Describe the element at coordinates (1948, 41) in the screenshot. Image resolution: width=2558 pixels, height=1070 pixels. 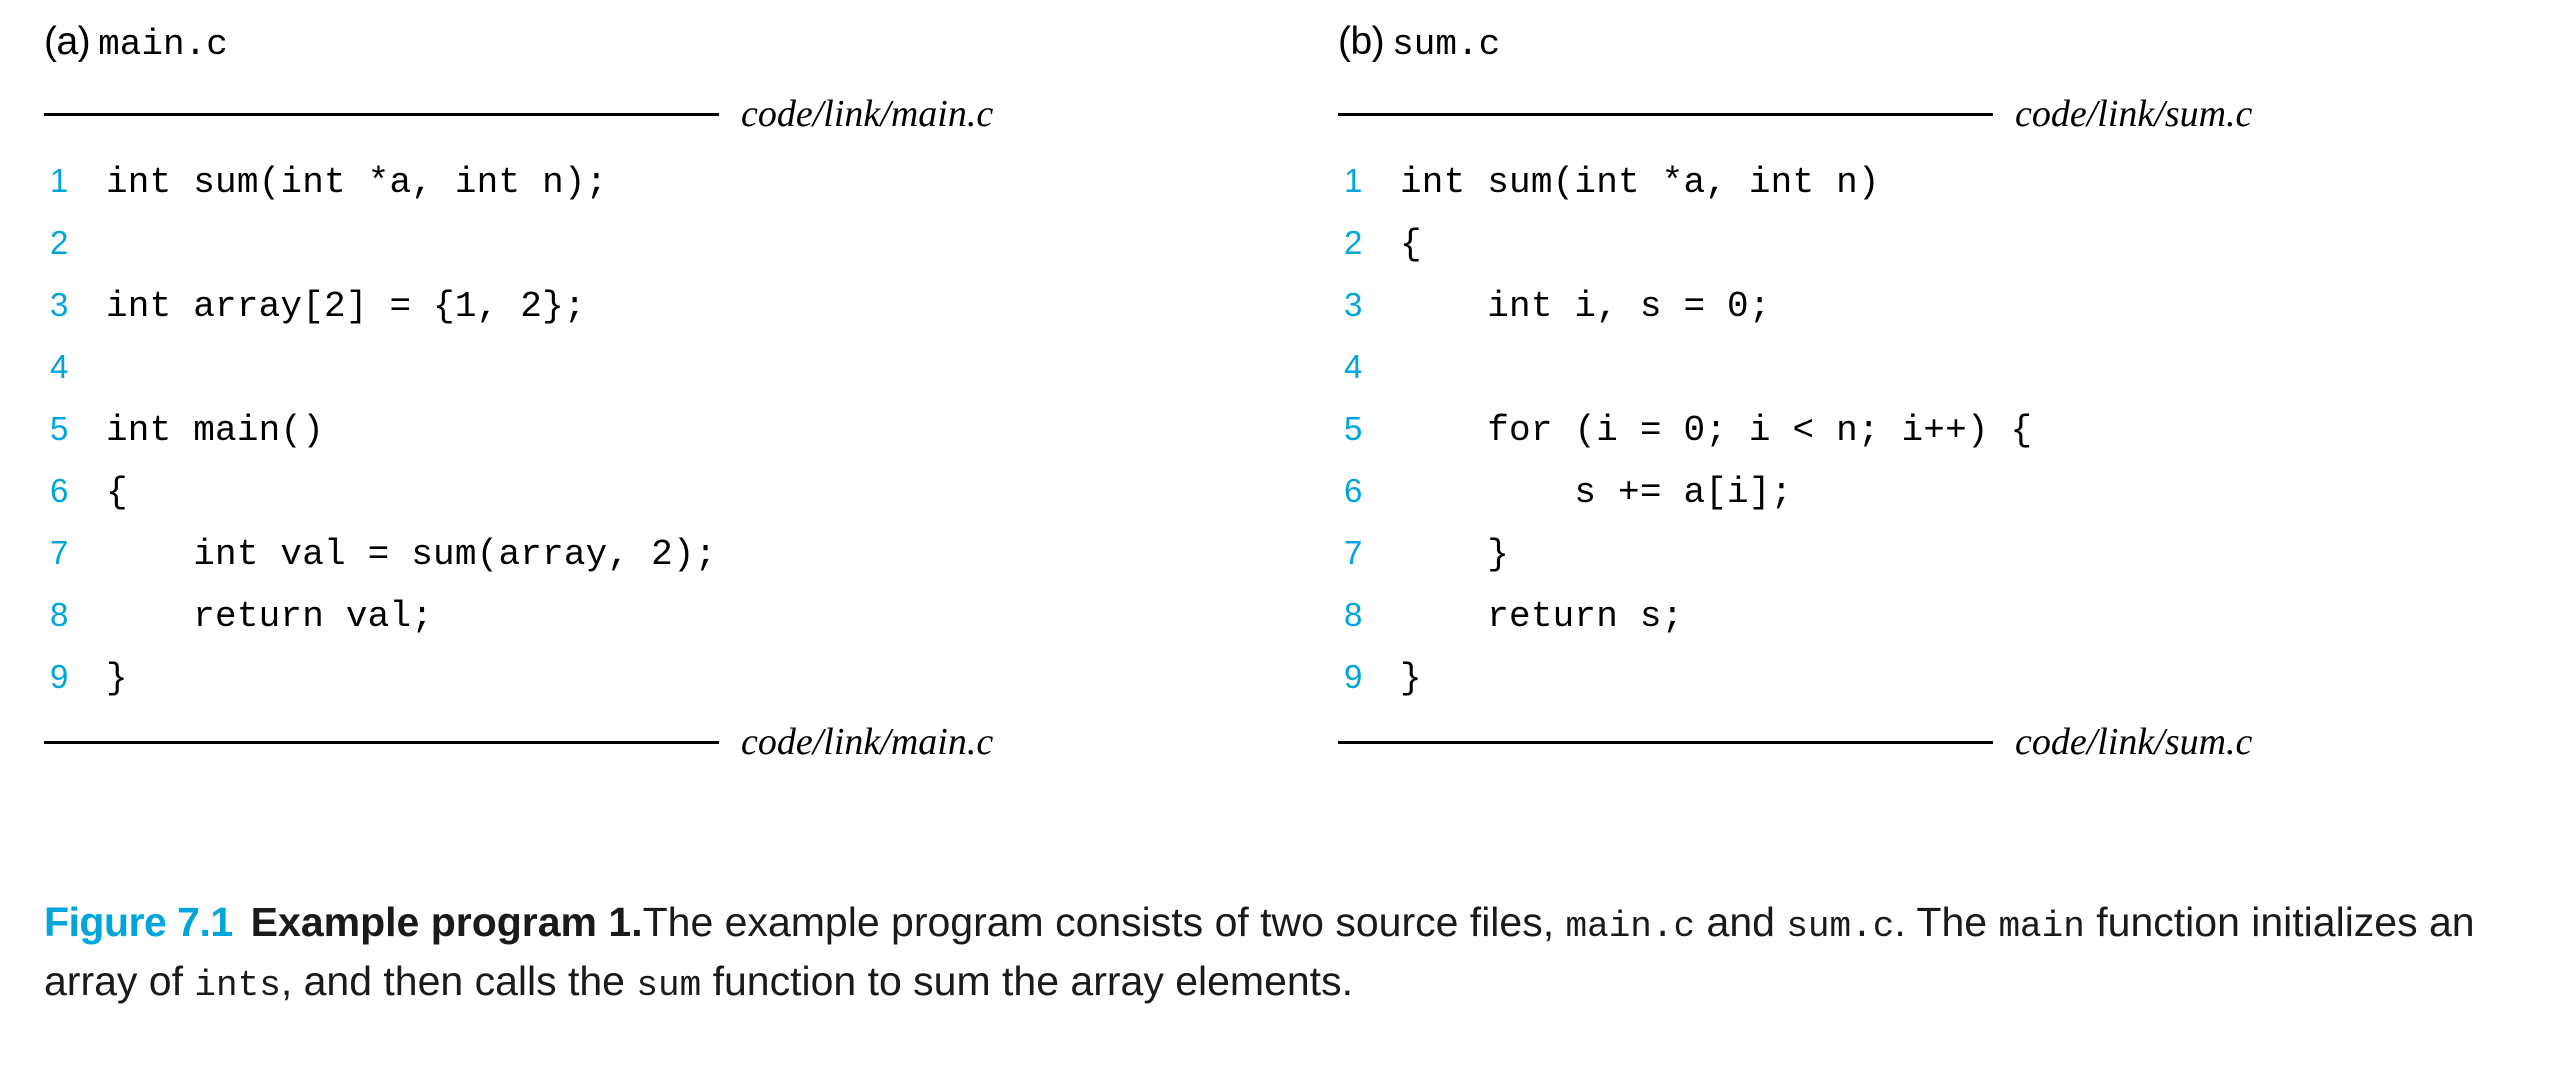
I see `panel-b-heading: (b) sum.c` at that location.